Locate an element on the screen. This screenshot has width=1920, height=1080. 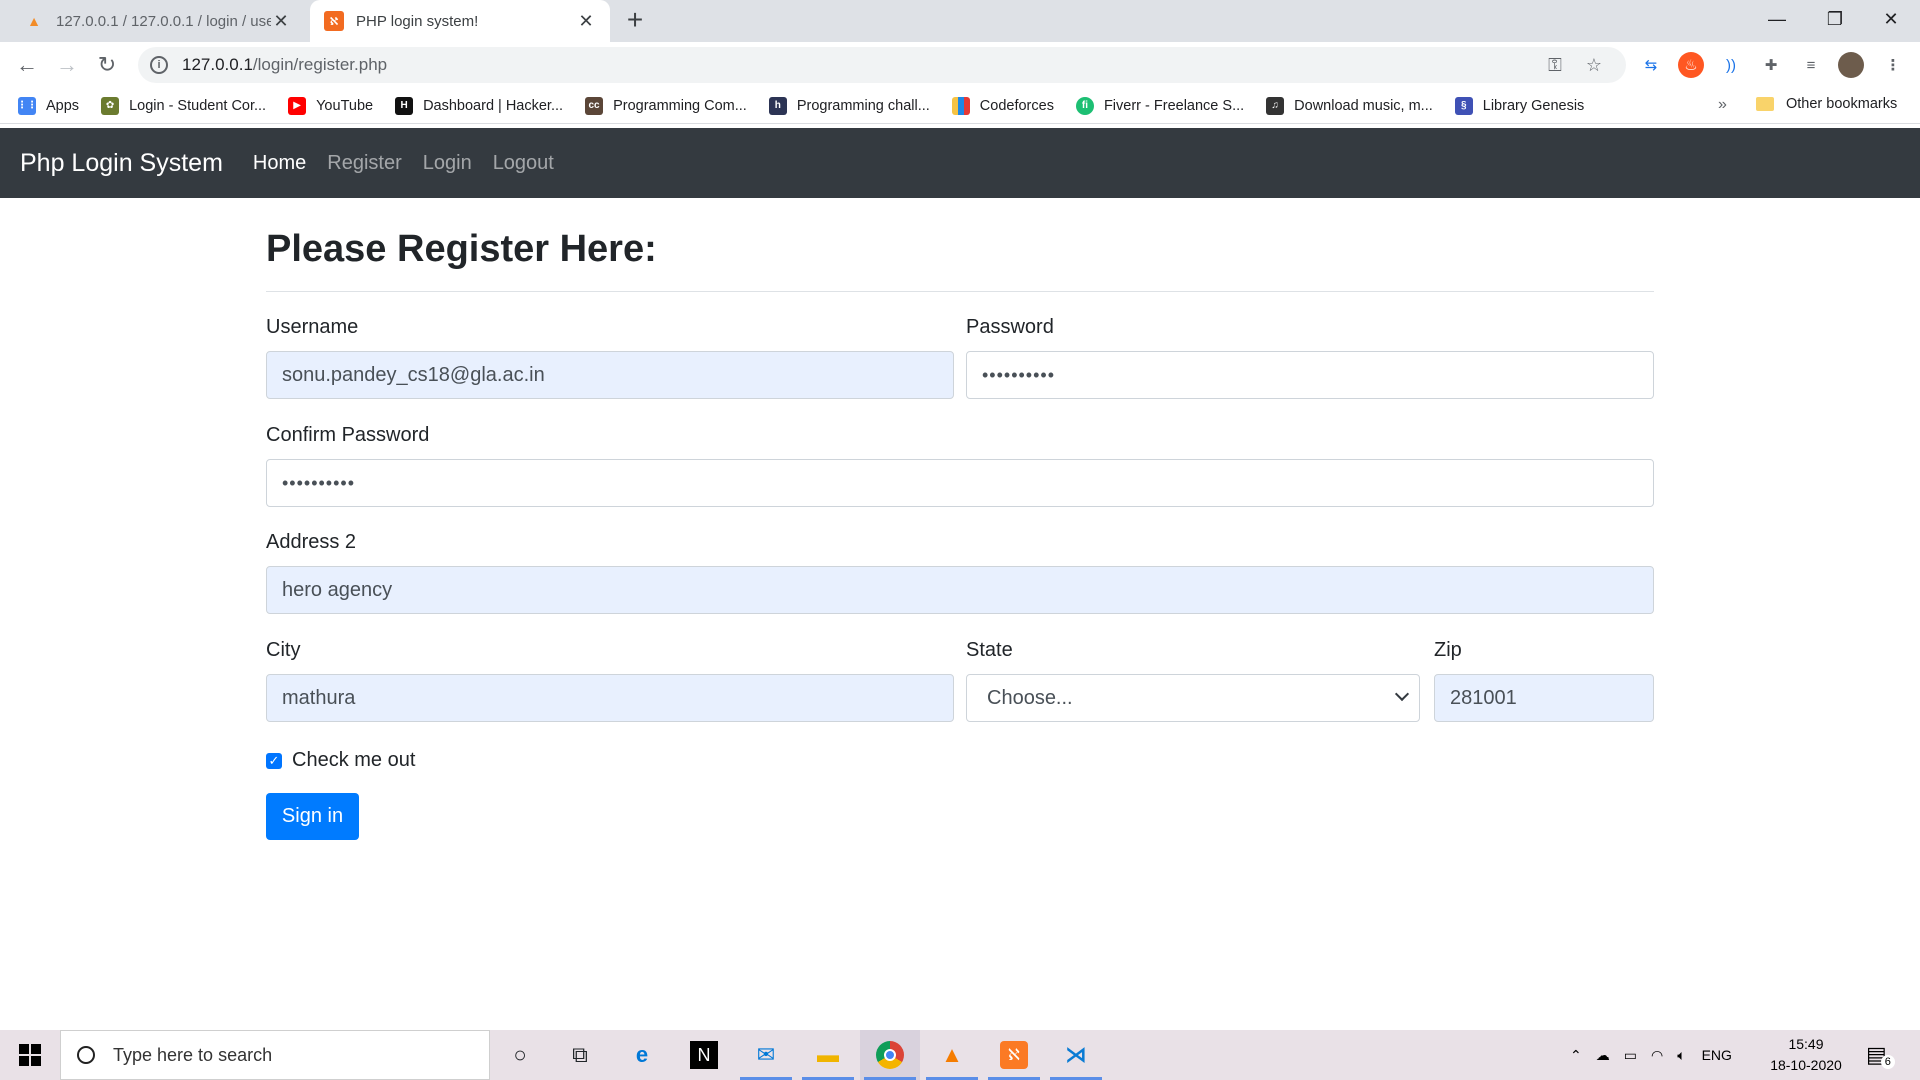
close-window-button: ✕ is located at coordinates (1891, 19).